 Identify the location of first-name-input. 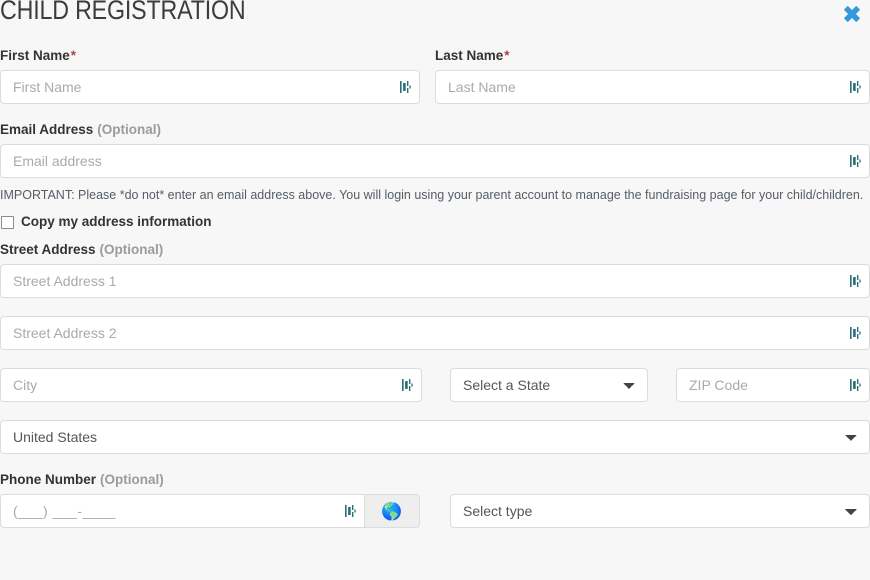
(210, 87).